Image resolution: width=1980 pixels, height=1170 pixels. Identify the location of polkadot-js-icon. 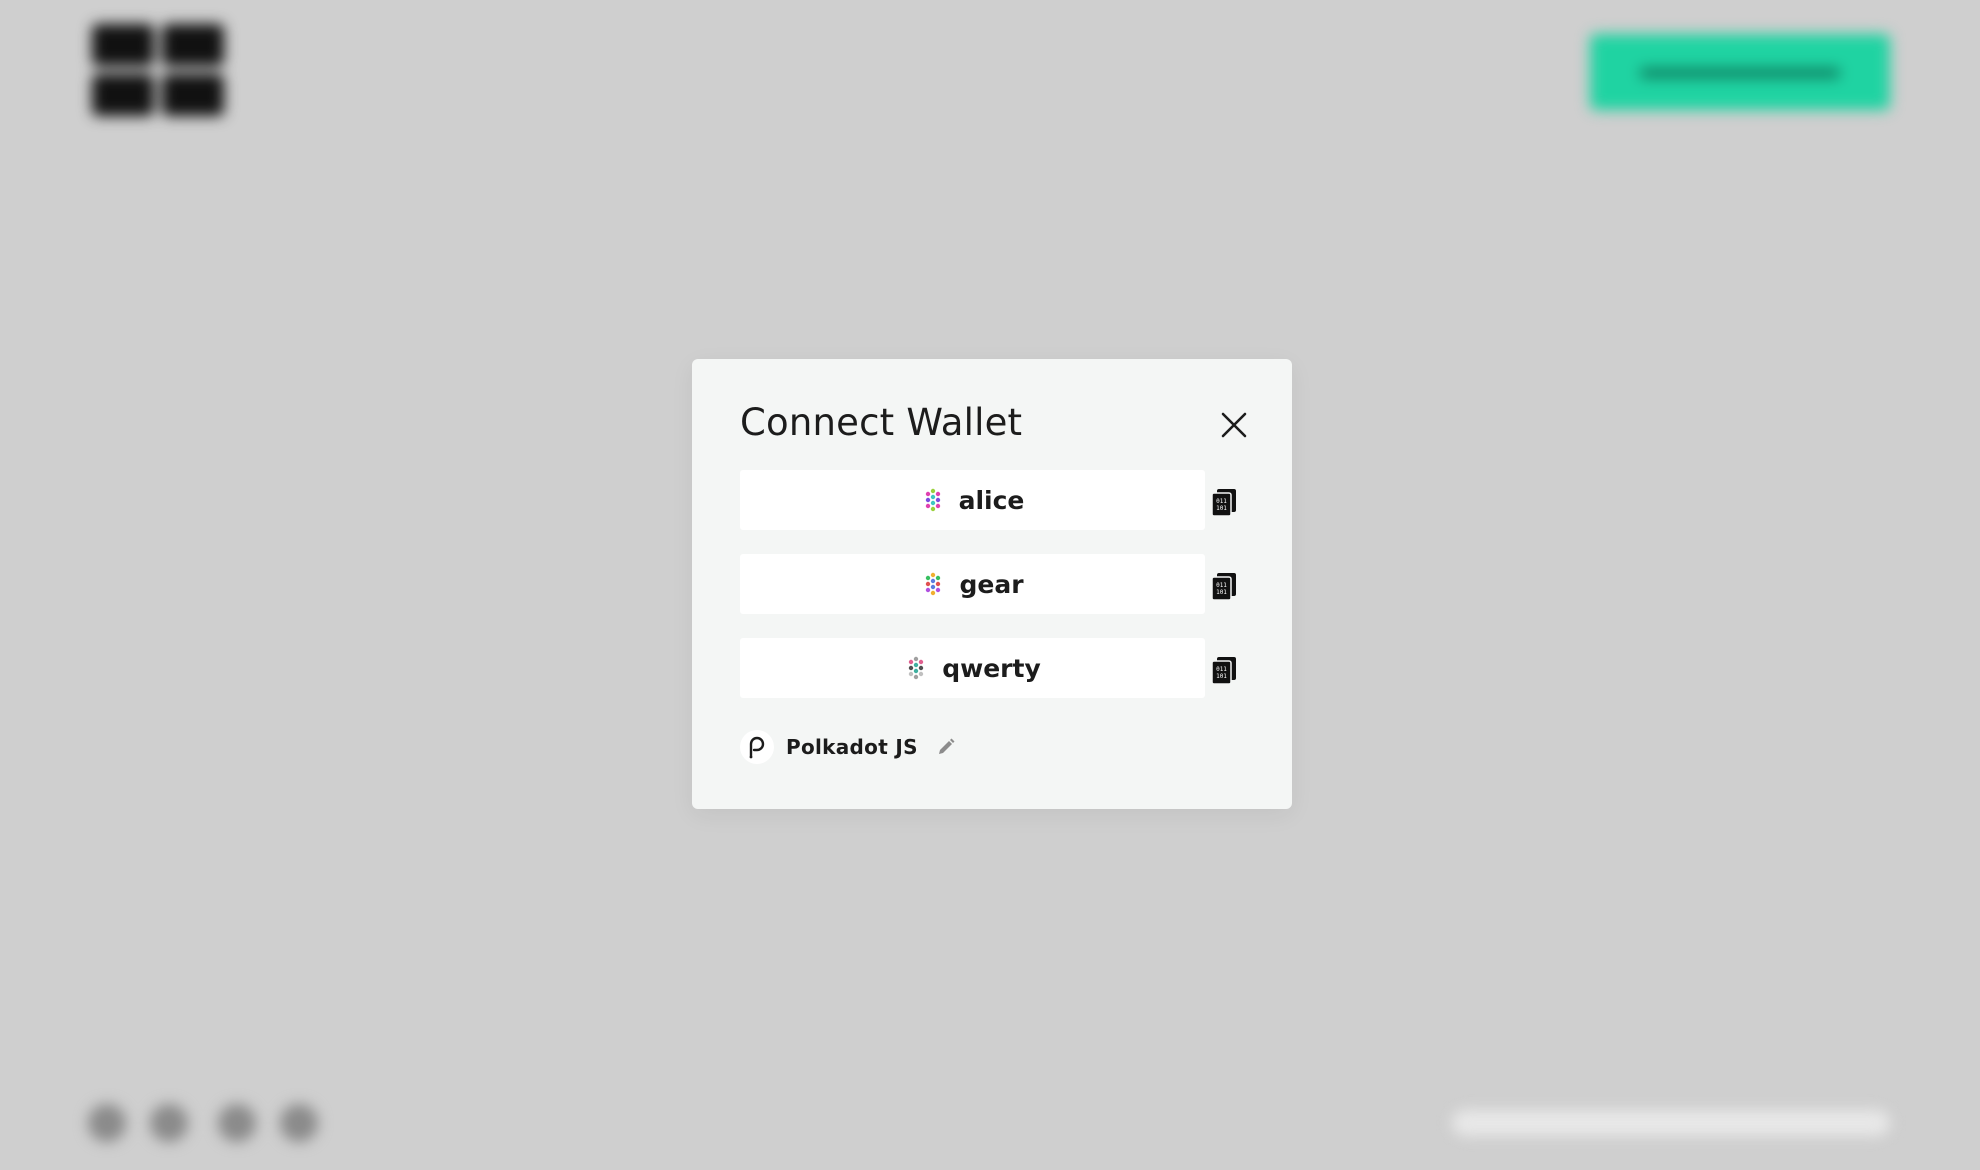
(757, 747).